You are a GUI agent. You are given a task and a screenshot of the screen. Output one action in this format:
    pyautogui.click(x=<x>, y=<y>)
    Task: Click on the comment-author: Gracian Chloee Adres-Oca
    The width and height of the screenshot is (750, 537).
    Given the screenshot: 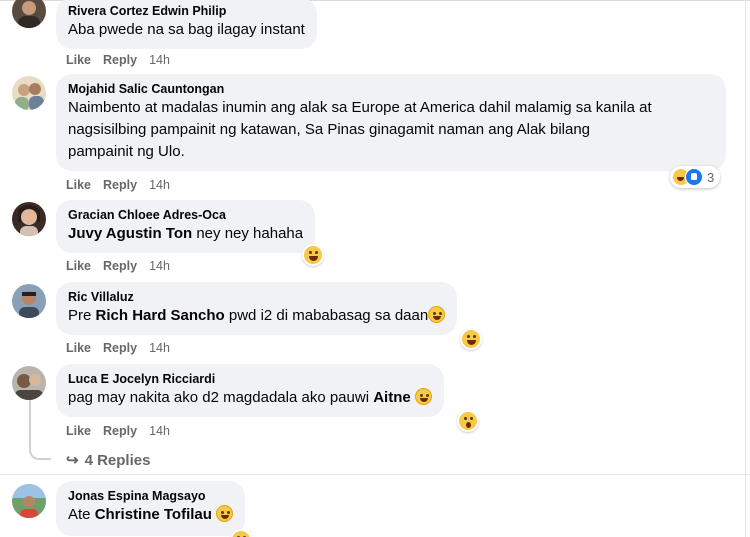 What is the action you would take?
    pyautogui.click(x=185, y=215)
    